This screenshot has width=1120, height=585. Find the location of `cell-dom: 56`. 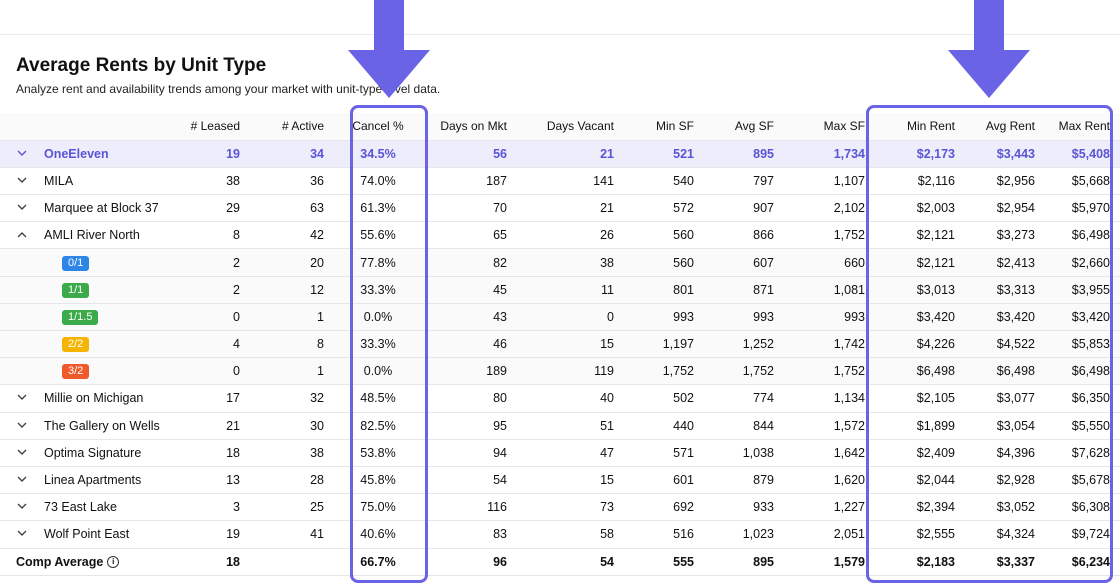

cell-dom: 56 is located at coordinates (469, 154).